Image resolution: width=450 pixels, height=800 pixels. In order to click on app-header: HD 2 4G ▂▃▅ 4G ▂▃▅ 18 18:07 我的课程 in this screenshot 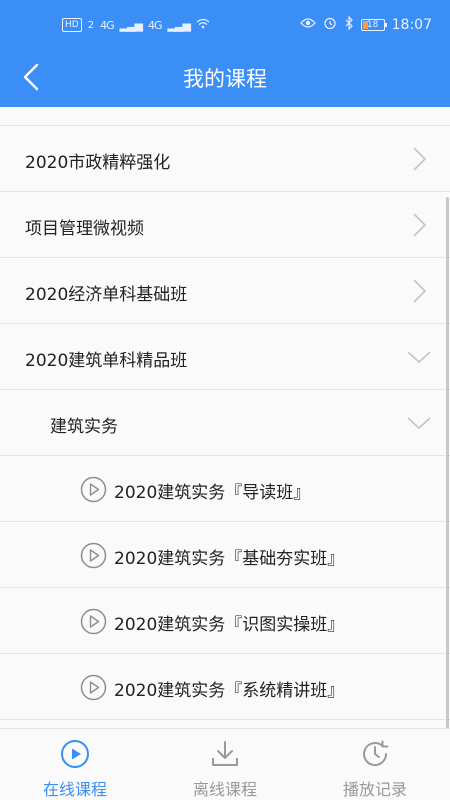, I will do `click(225, 53)`.